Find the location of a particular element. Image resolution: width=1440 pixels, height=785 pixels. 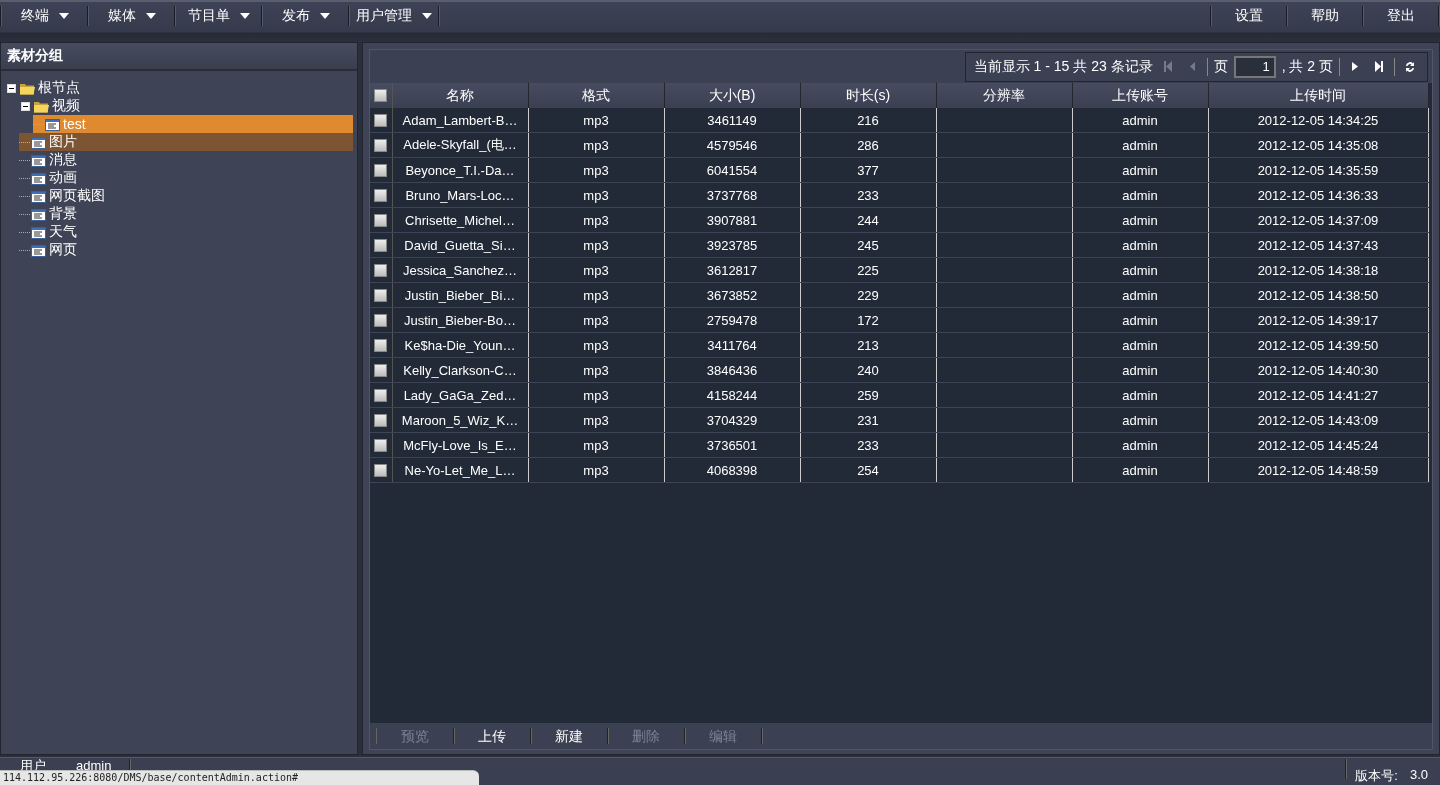

menu-button: 登出 is located at coordinates (1401, 16).